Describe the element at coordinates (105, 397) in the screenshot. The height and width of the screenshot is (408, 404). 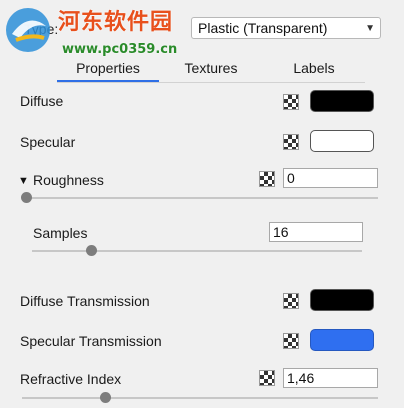
I see `refractive-index-slider-handle` at that location.